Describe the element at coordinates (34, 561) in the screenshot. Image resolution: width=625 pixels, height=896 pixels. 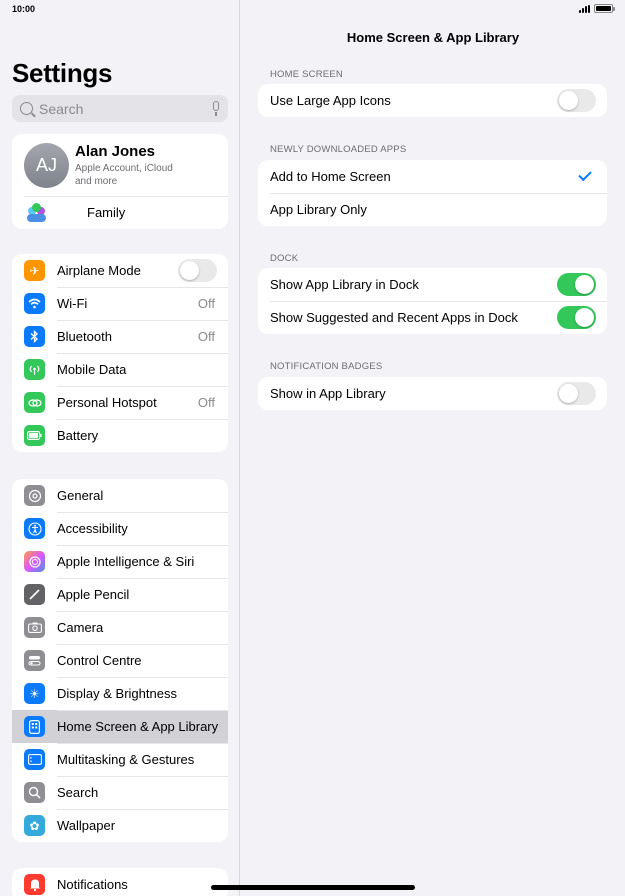
I see `siri-icon` at that location.